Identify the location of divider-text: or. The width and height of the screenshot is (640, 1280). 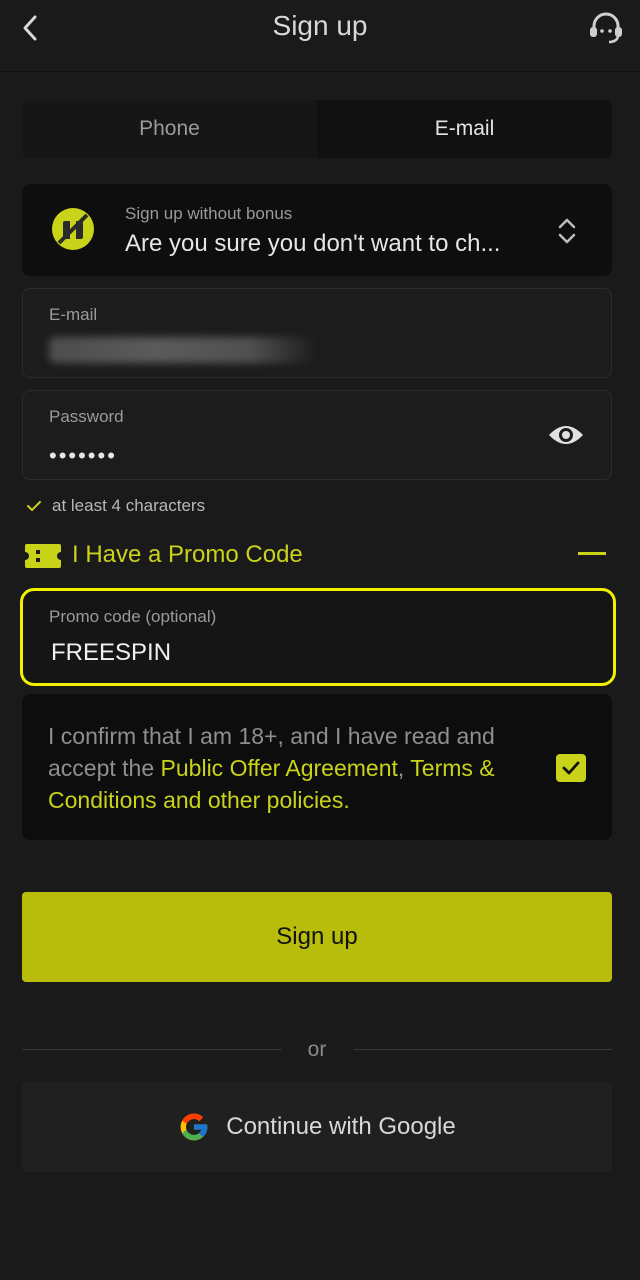
(317, 1049).